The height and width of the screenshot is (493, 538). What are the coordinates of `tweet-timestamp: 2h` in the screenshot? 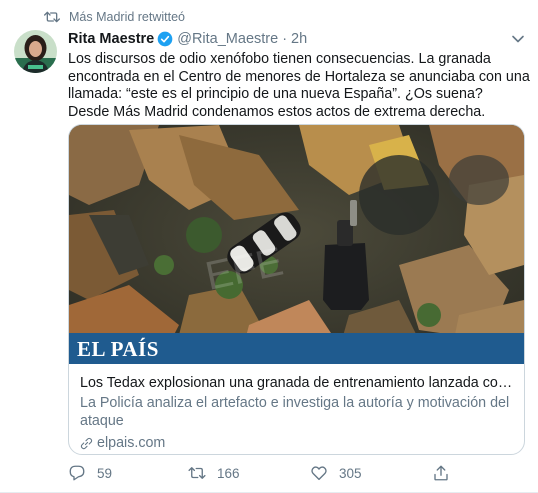 It's located at (299, 39).